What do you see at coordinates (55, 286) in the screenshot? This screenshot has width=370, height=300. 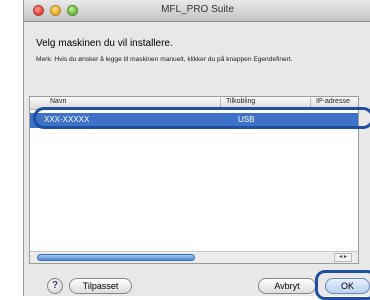 I see `help-button: ?` at bounding box center [55, 286].